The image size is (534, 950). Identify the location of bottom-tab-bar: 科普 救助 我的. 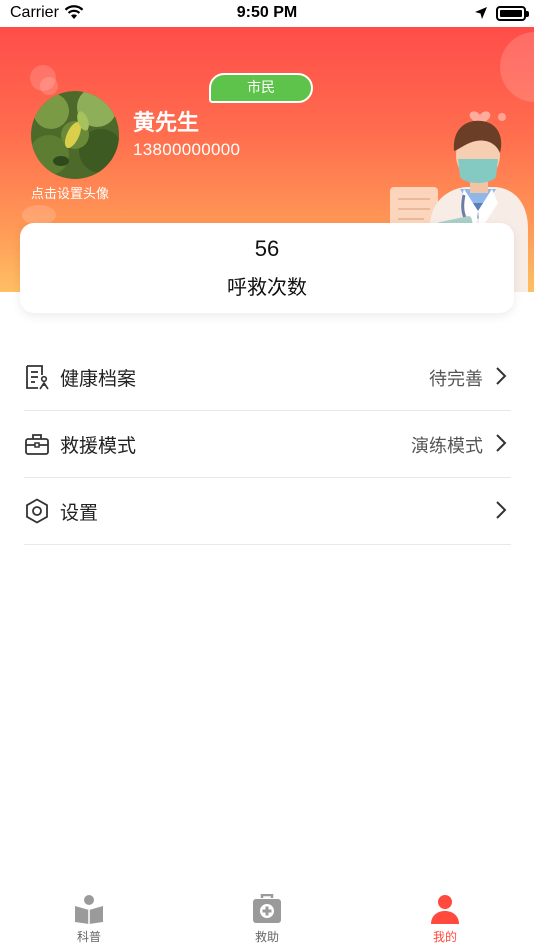
(267, 916).